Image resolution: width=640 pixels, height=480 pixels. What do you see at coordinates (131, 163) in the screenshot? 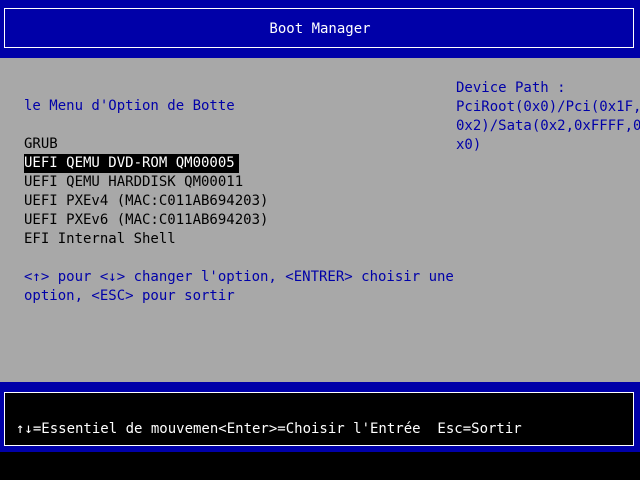
I see `boot-entry-dvd-rom: UEFI QEMU DVD-ROM QM00005` at bounding box center [131, 163].